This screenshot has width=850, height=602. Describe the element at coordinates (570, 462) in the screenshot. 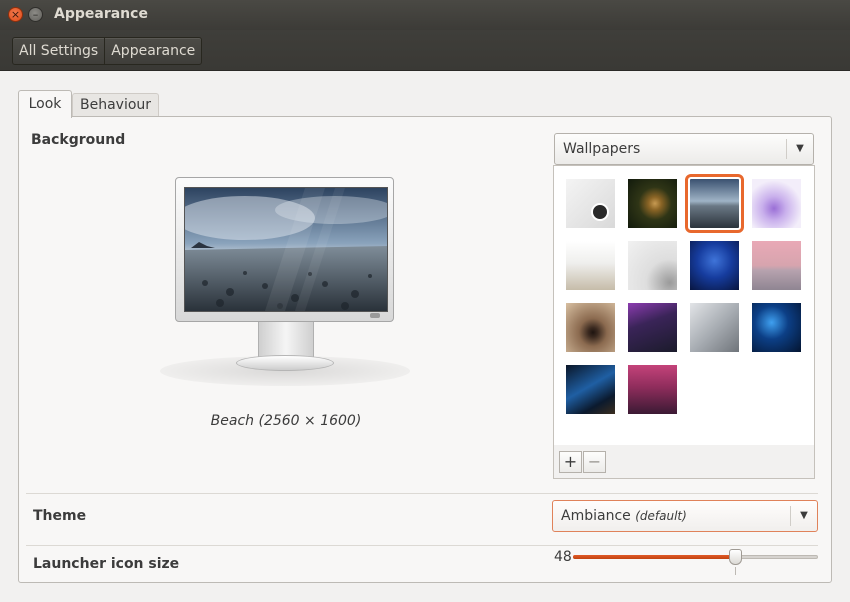

I see `add-wallpaper-button: +` at that location.